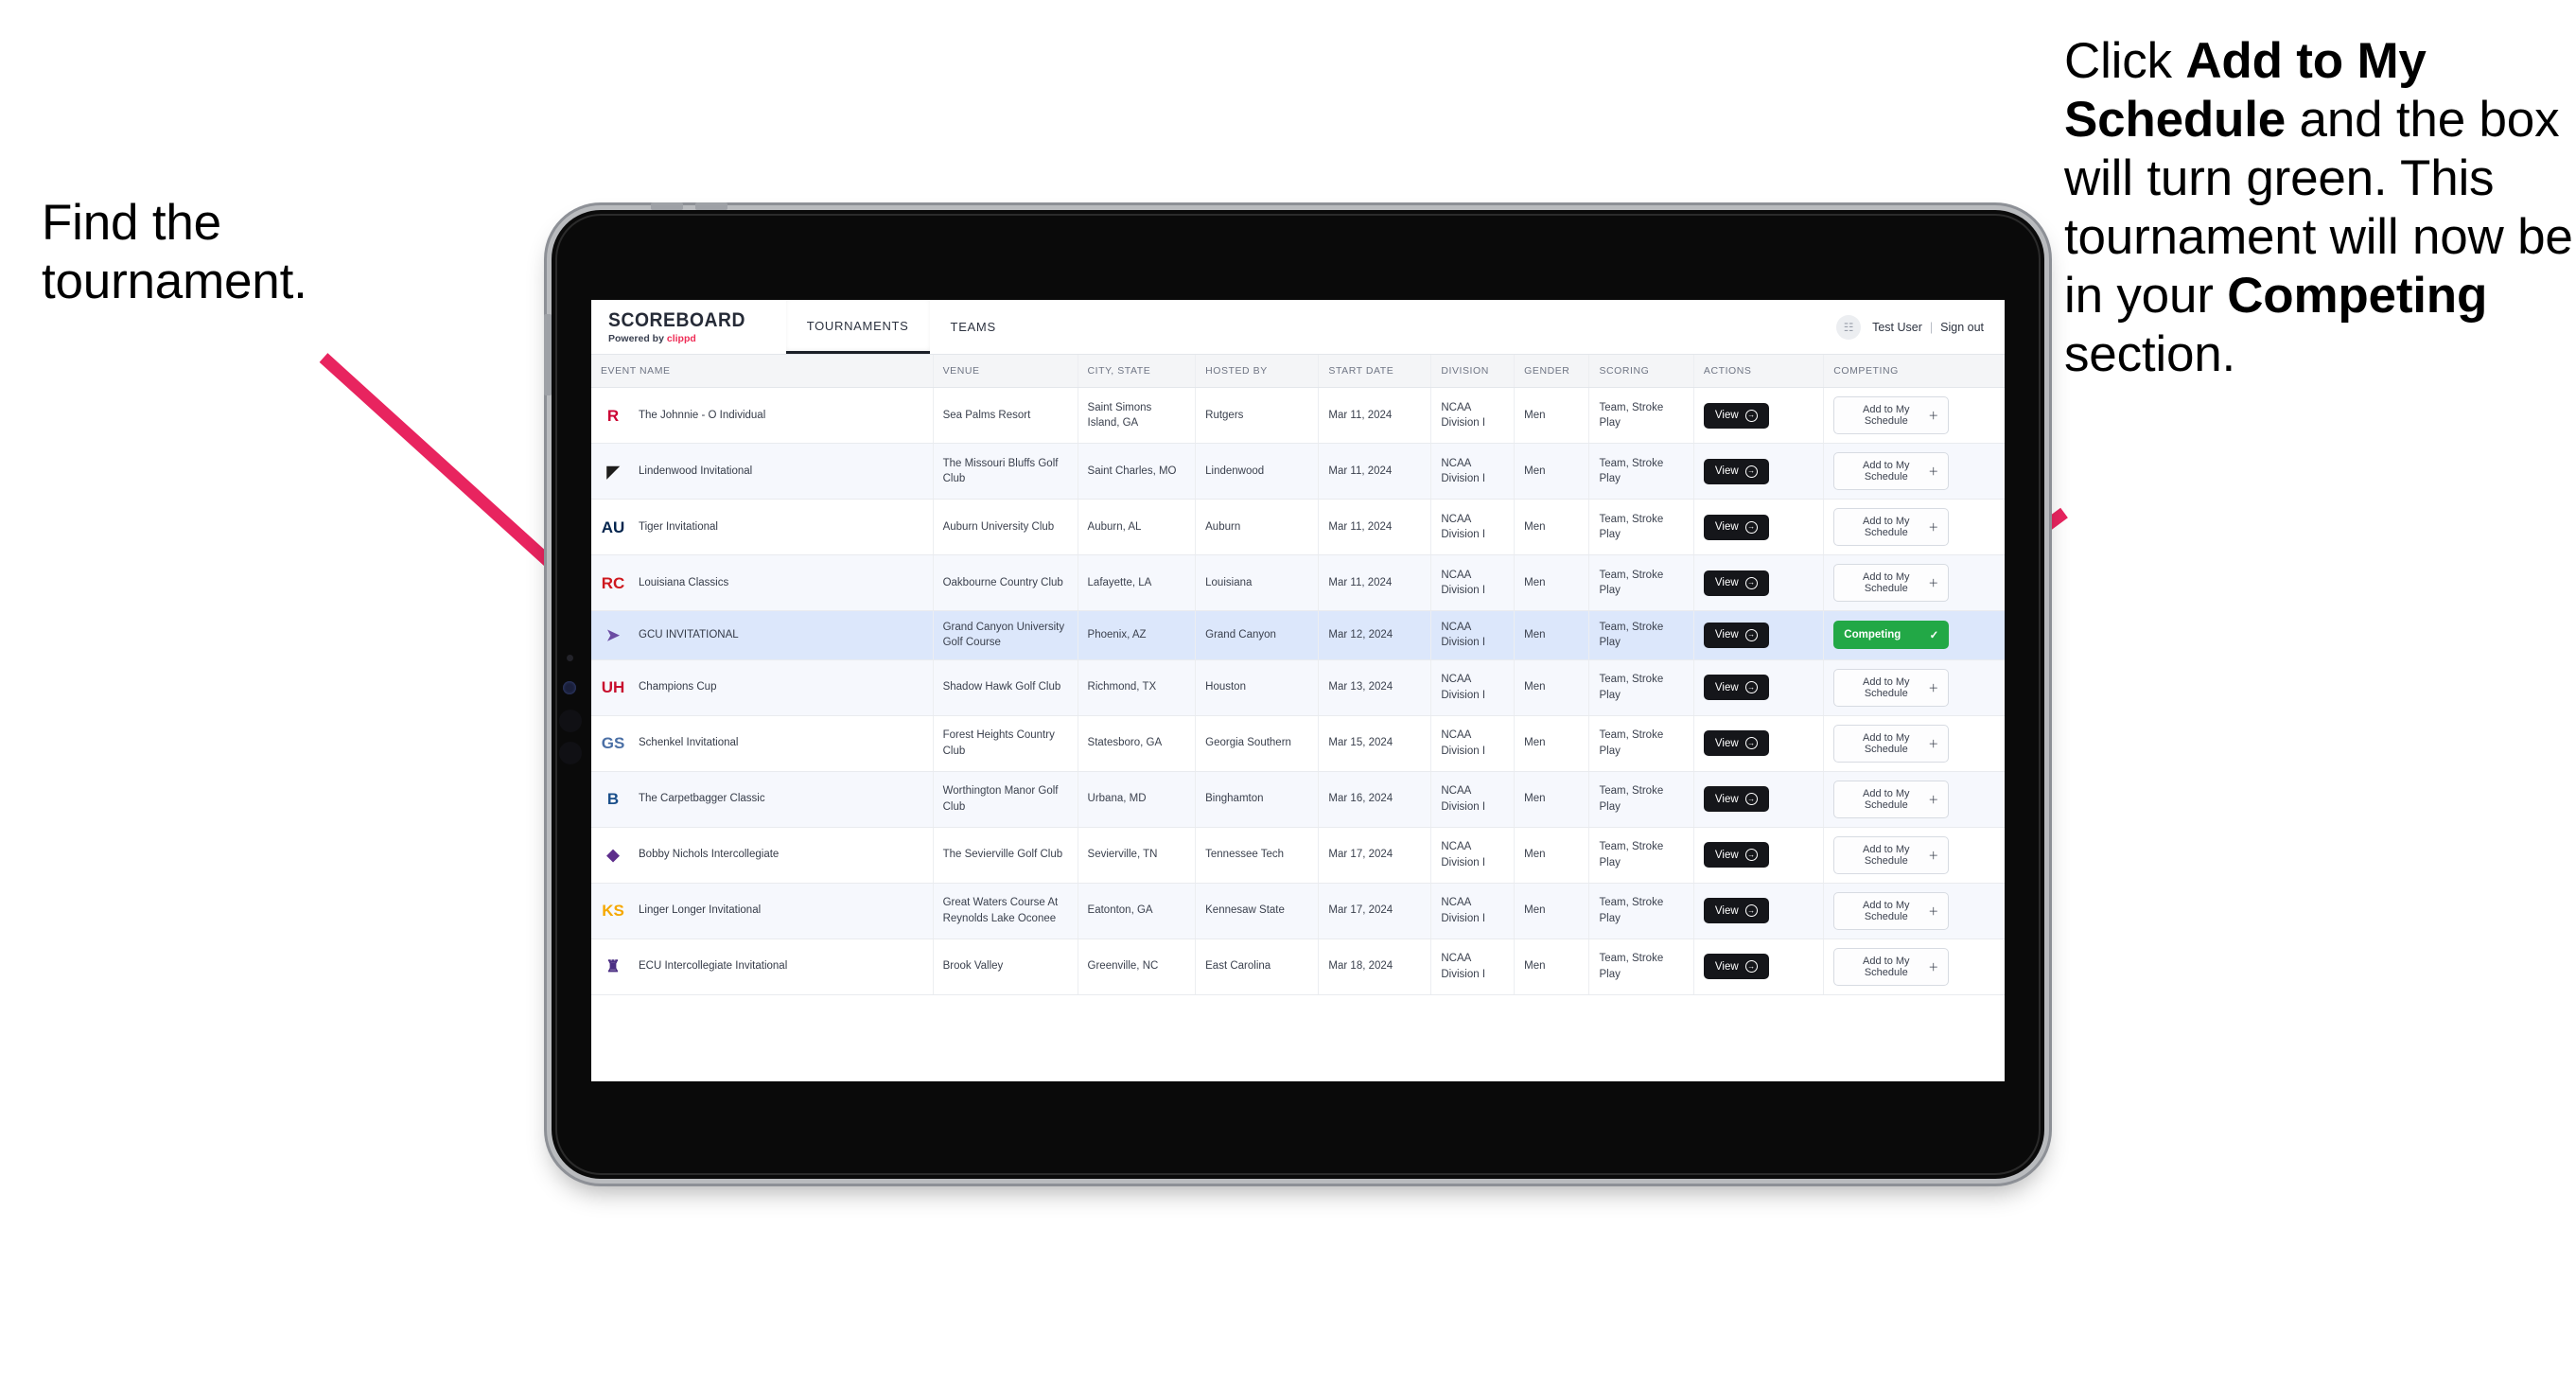  What do you see at coordinates (1849, 327) in the screenshot?
I see `user-avatar-icon: ☷` at bounding box center [1849, 327].